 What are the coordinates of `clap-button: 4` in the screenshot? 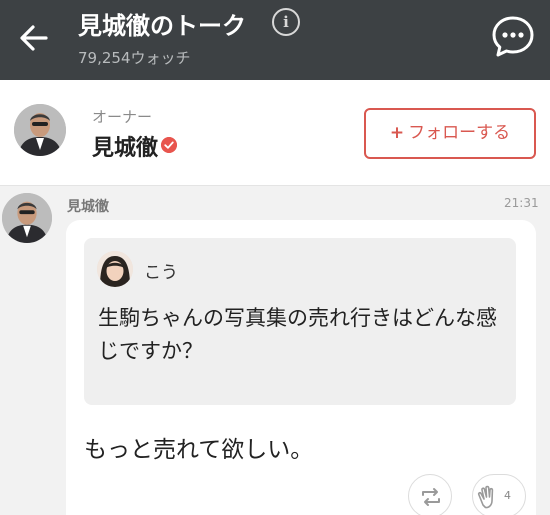 It's located at (499, 494).